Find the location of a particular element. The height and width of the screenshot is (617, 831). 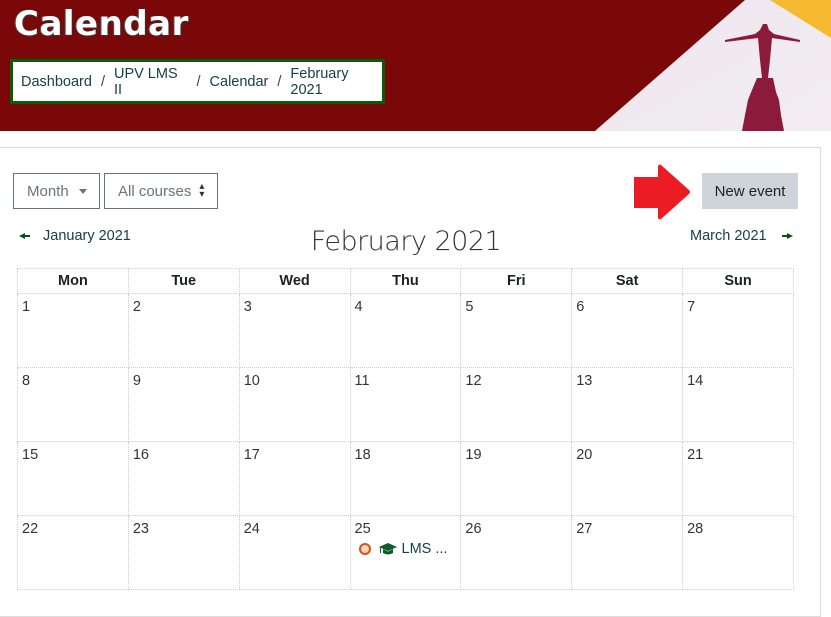

next-month-link: March 2021 is located at coordinates (741, 236).